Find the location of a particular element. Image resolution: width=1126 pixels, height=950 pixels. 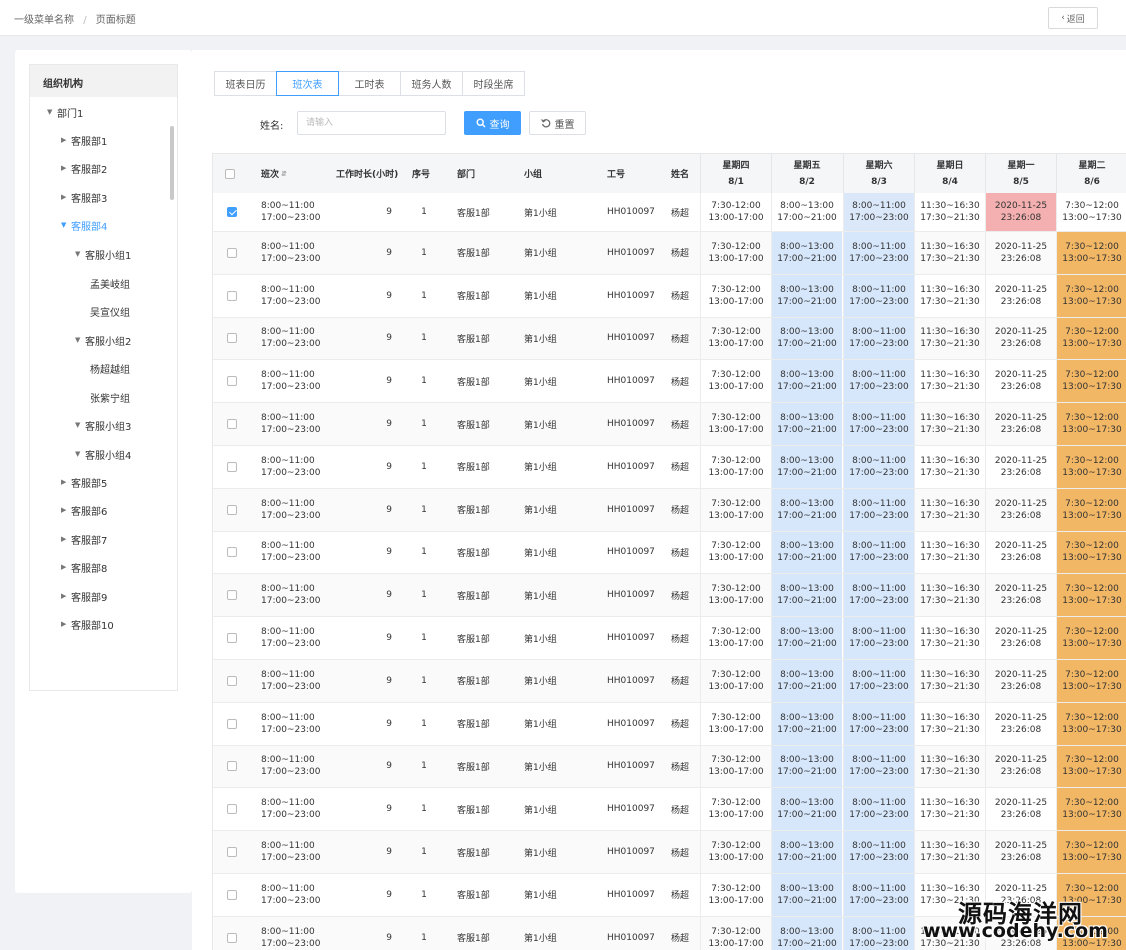

name-search-input is located at coordinates (371, 123).